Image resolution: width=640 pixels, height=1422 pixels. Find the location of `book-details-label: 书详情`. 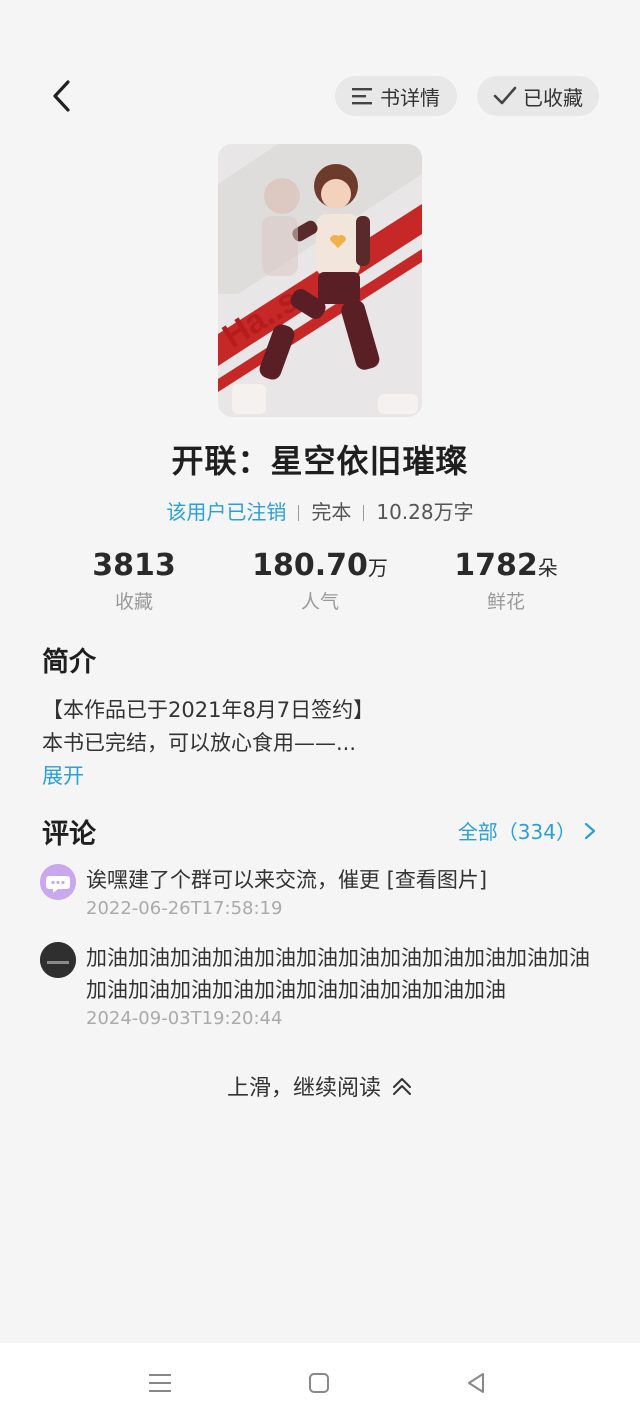

book-details-label: 书详情 is located at coordinates (410, 97).